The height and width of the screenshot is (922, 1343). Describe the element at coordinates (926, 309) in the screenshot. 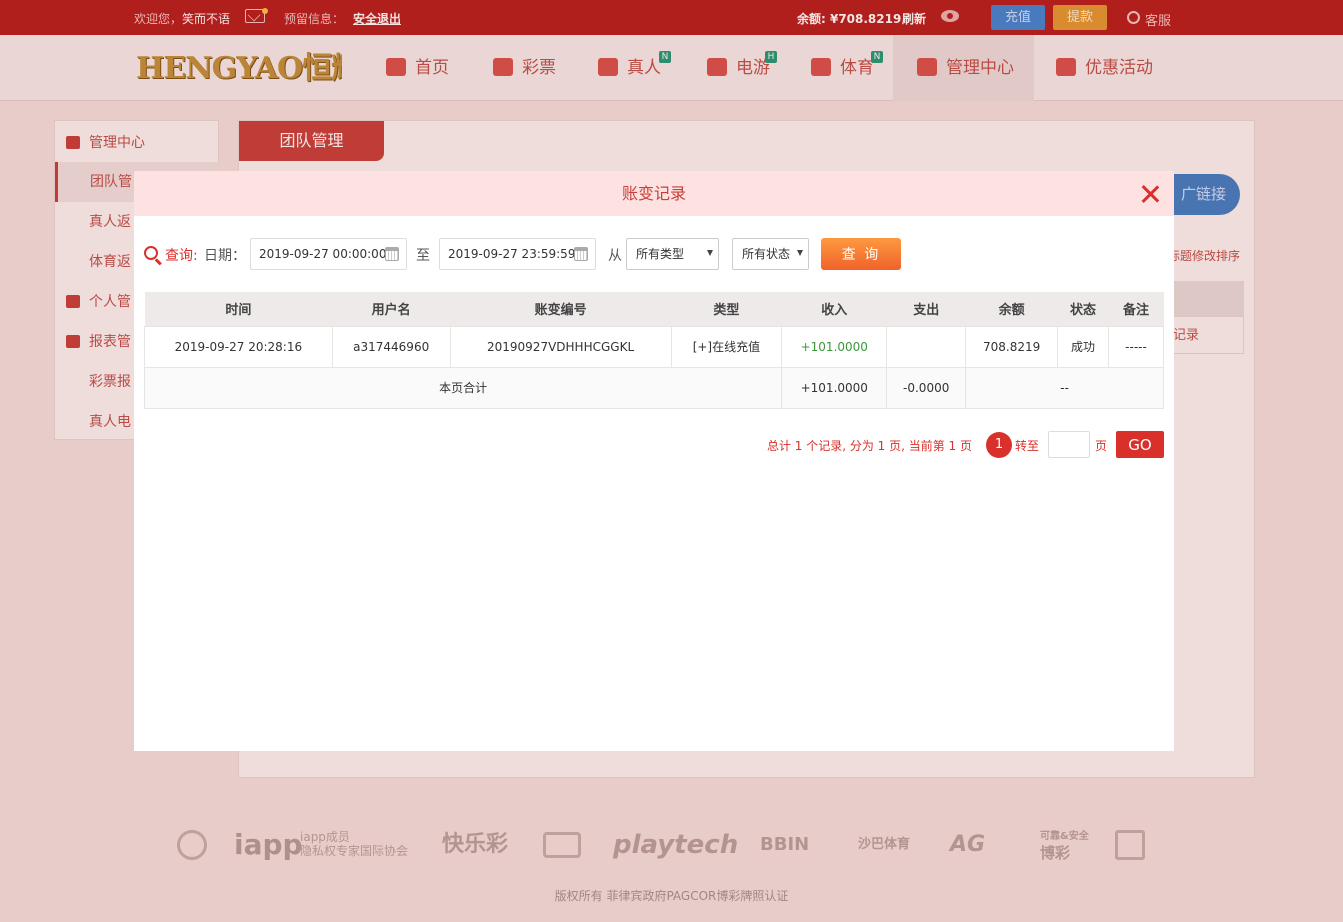

I see `header-expense: 支出` at that location.